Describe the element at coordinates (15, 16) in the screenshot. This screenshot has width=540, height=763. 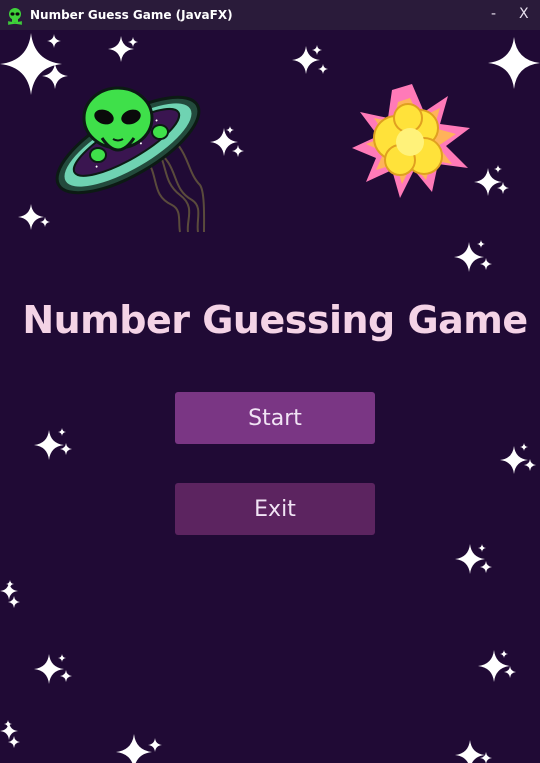
I see `alien-skull-icon` at that location.